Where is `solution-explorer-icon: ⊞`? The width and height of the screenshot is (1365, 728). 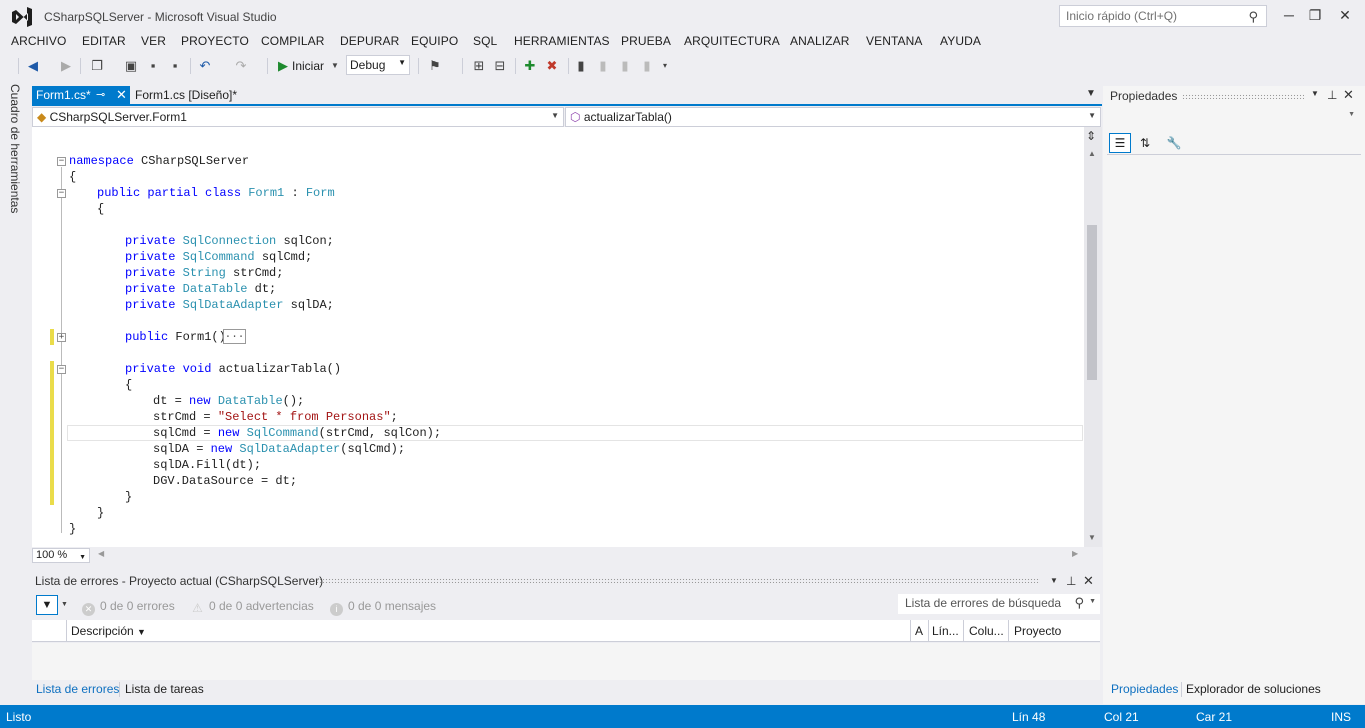 solution-explorer-icon: ⊞ is located at coordinates (479, 66).